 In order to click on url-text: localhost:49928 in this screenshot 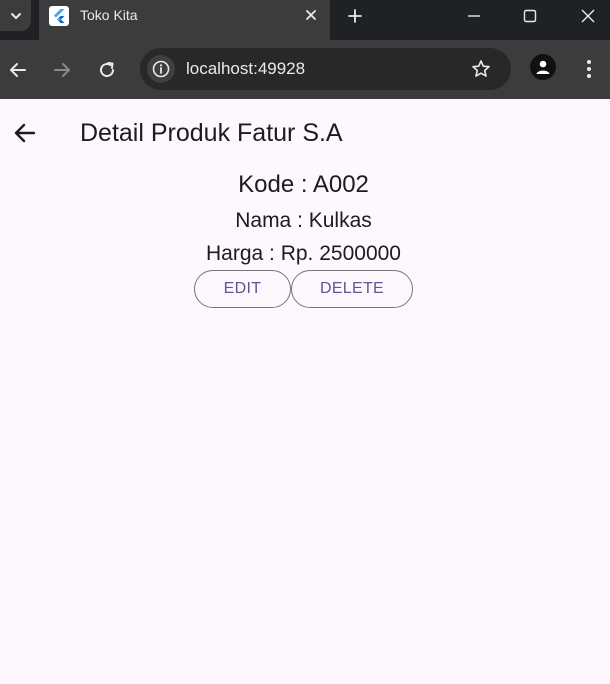, I will do `click(245, 69)`.